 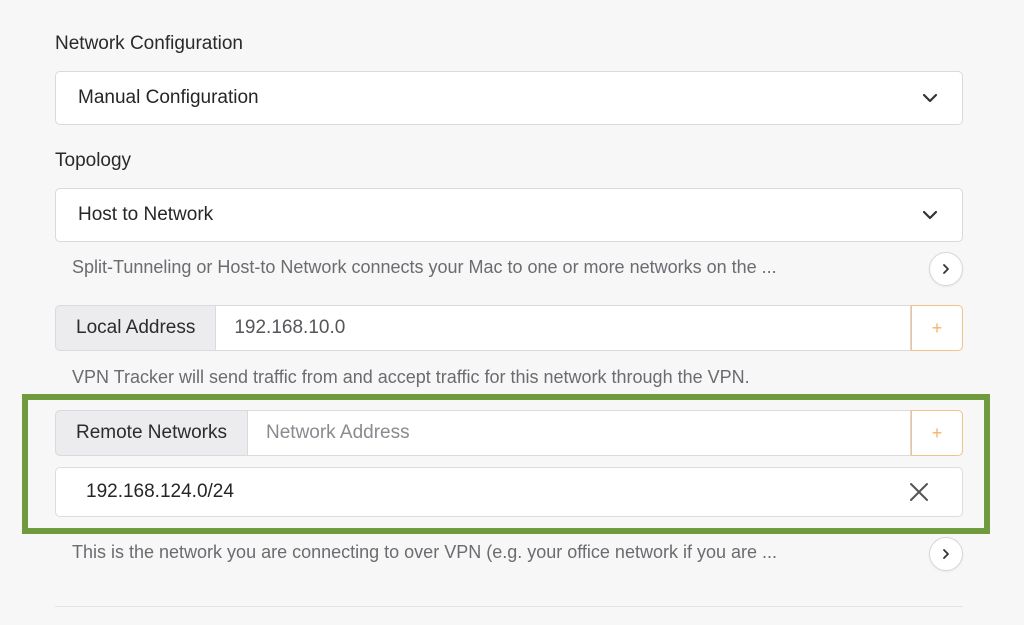 I want to click on network-configuration-value: Manual Configuration, so click(x=168, y=97).